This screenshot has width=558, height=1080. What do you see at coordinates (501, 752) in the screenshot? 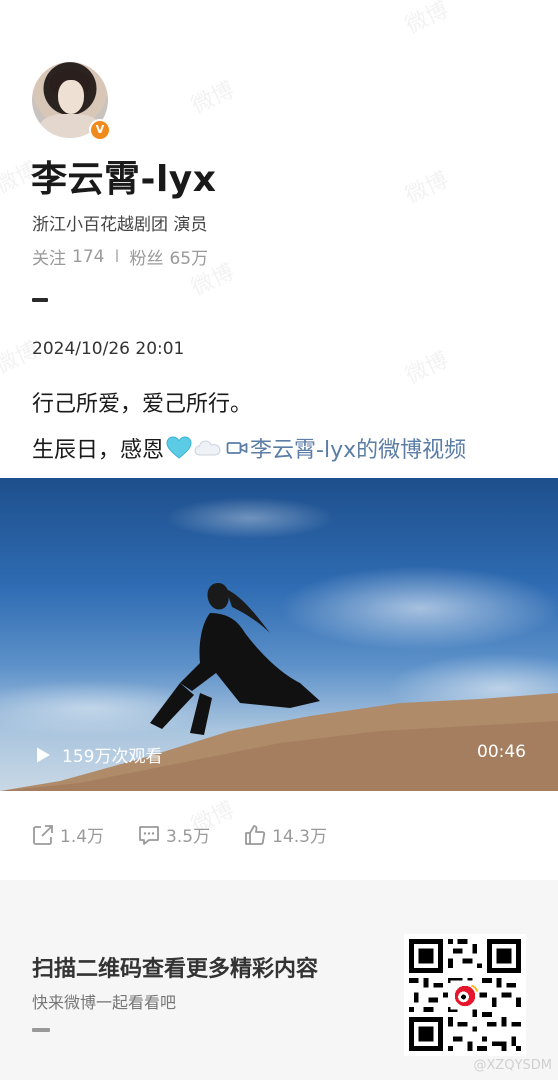
I see `video-duration: 00:46` at bounding box center [501, 752].